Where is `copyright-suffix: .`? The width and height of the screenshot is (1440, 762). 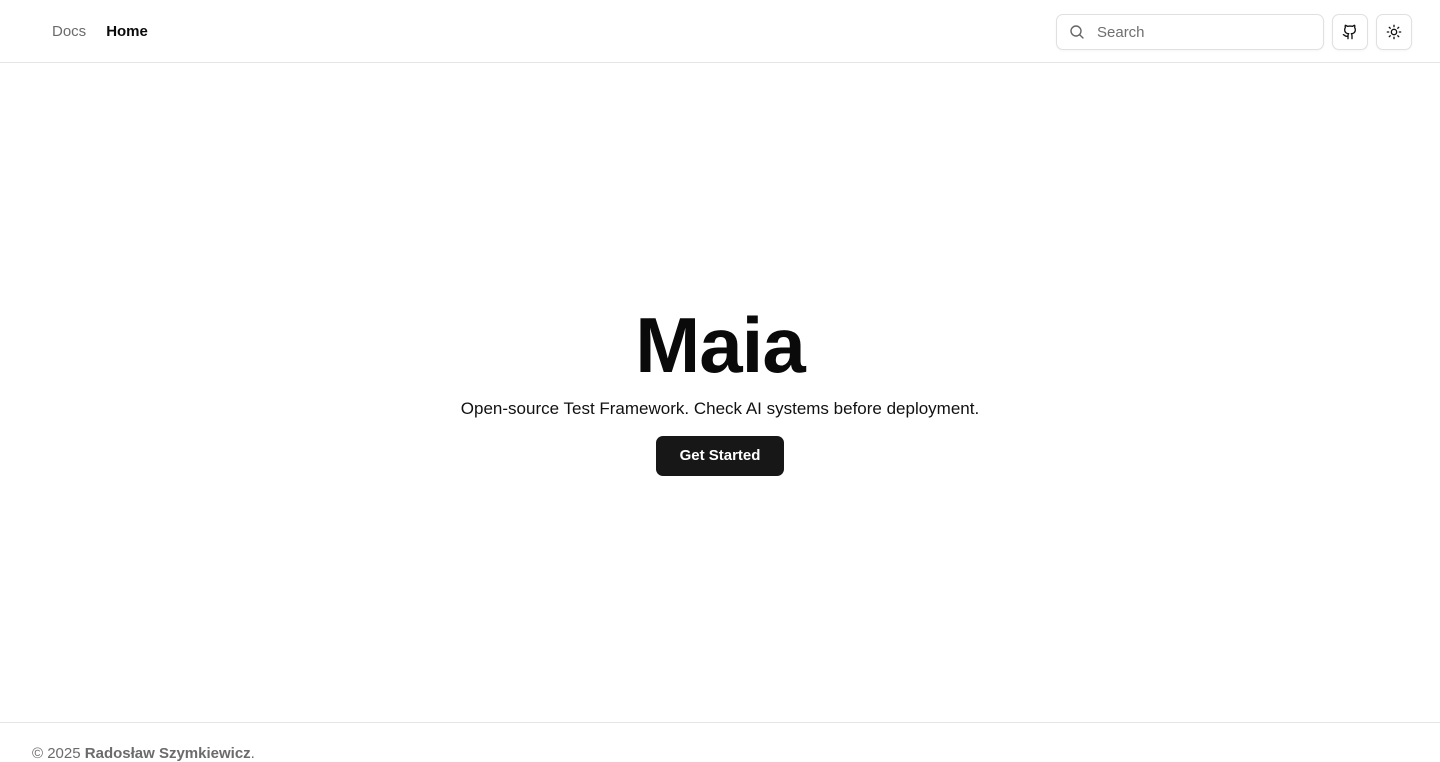 copyright-suffix: . is located at coordinates (252, 753).